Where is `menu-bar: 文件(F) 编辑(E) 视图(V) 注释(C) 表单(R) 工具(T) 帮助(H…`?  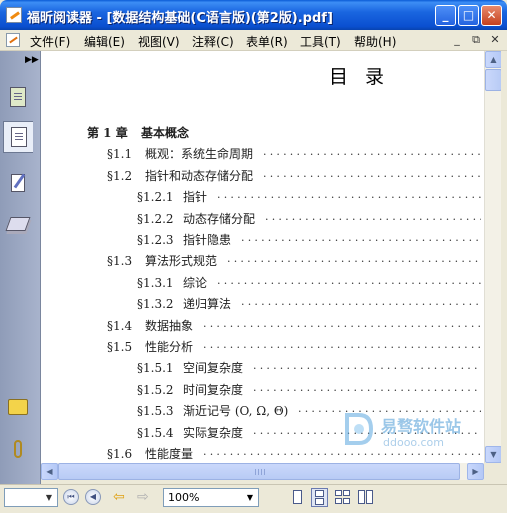 menu-bar: 文件(F) 编辑(E) 视图(V) 注释(C) 表单(R) 工具(T) 帮助(H… is located at coordinates (253, 40).